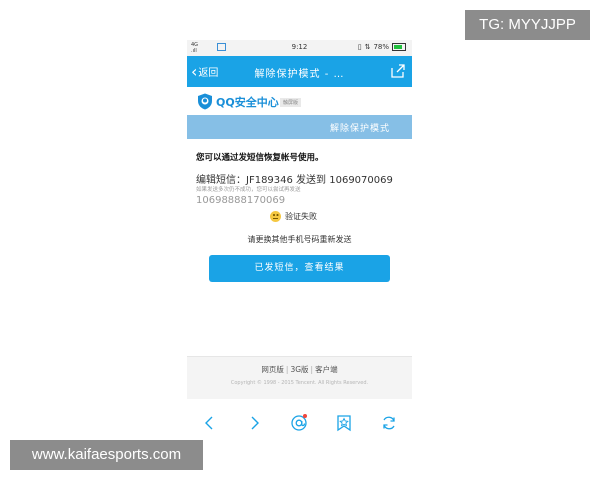 This screenshot has height=480, width=600. I want to click on vibrate-icon: ▯, so click(359, 47).